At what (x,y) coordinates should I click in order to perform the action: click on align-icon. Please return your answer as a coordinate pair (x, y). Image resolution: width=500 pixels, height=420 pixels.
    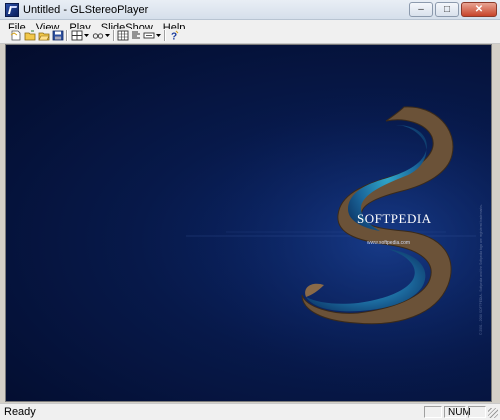
    Looking at the image, I should click on (136, 35).